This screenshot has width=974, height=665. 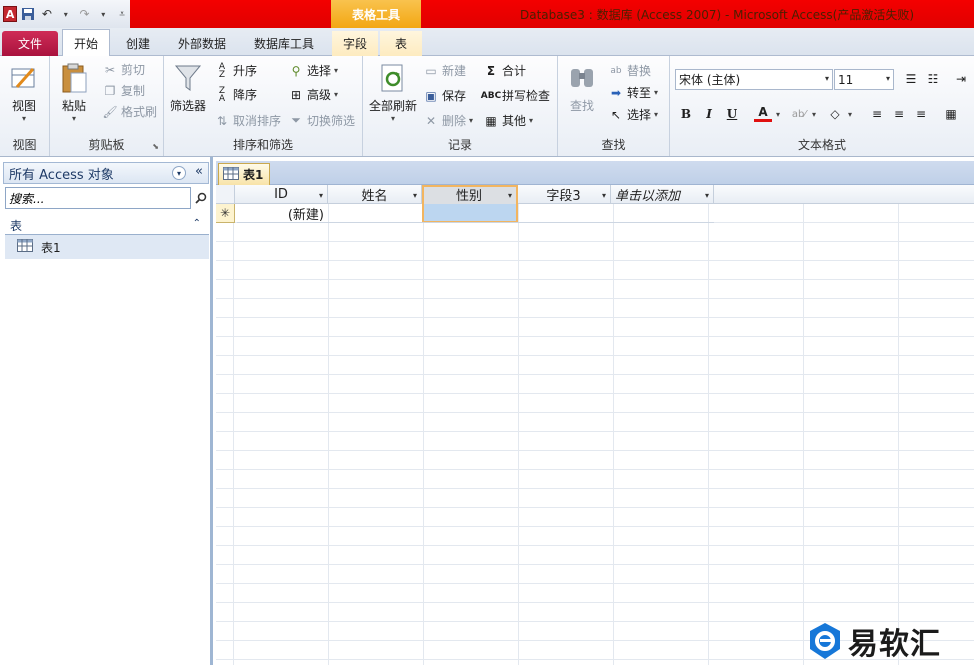 What do you see at coordinates (504, 70) in the screenshot?
I see `totals-button: Σ 合计` at bounding box center [504, 70].